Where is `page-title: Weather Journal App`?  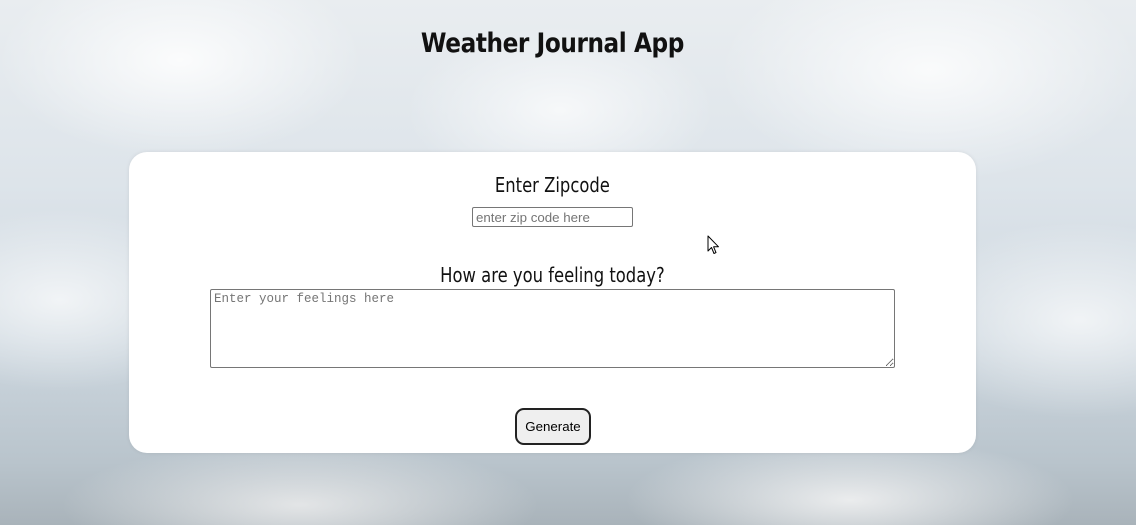
page-title: Weather Journal App is located at coordinates (552, 43).